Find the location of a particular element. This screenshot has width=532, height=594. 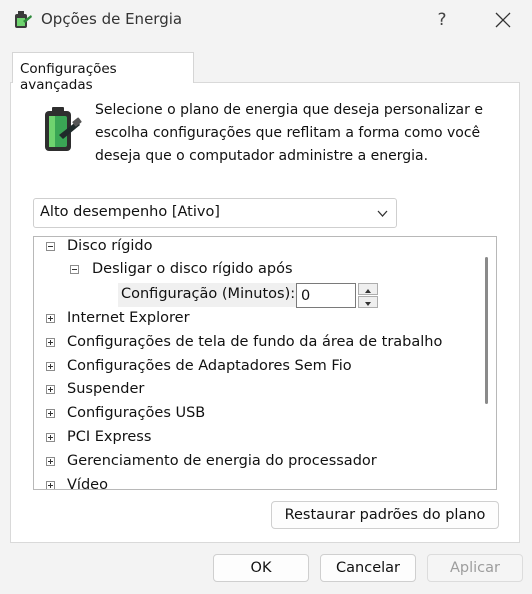

vertical-scrollbar is located at coordinates (486, 330).